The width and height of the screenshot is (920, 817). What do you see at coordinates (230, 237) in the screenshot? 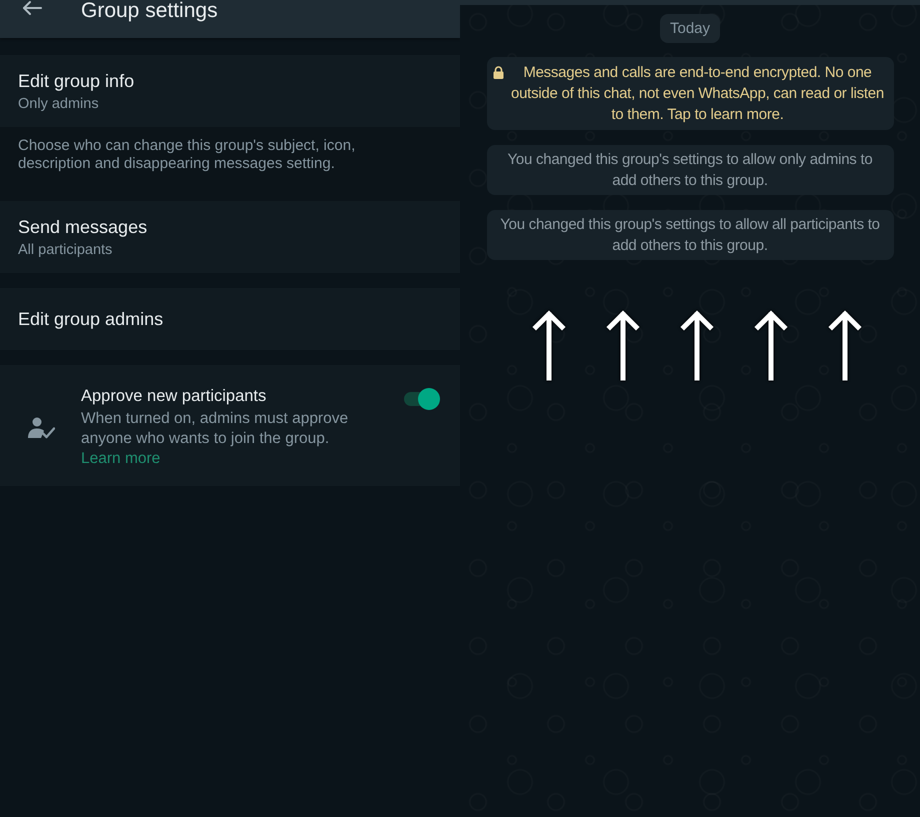
I see `settings-option: Send messages All participants` at bounding box center [230, 237].